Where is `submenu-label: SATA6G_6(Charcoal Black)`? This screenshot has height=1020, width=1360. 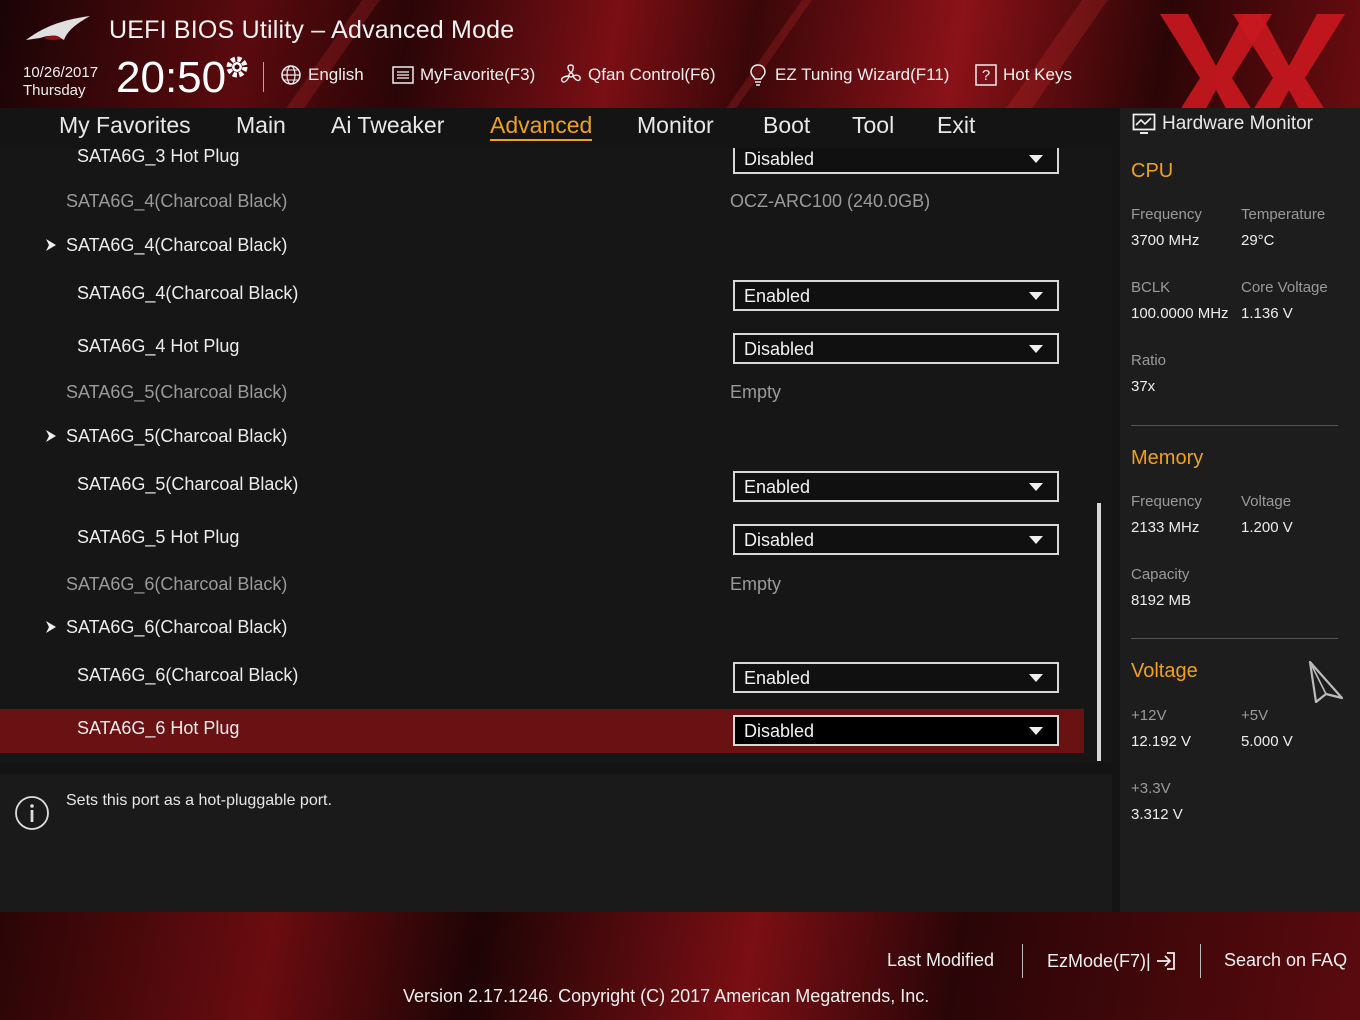 submenu-label: SATA6G_6(Charcoal Black) is located at coordinates (177, 627).